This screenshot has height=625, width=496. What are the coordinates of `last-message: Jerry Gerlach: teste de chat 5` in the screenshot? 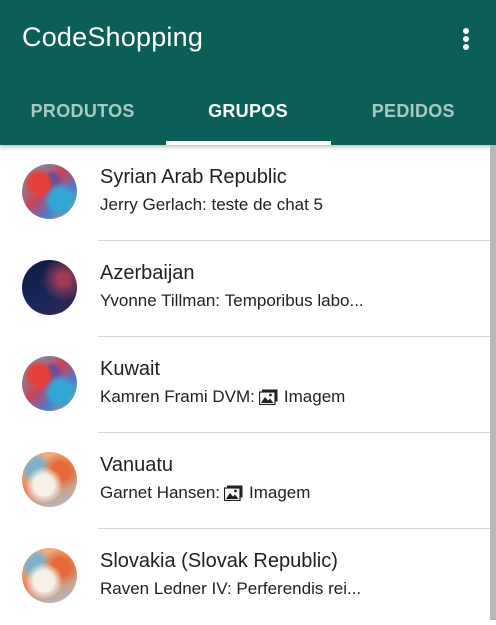 It's located at (211, 205).